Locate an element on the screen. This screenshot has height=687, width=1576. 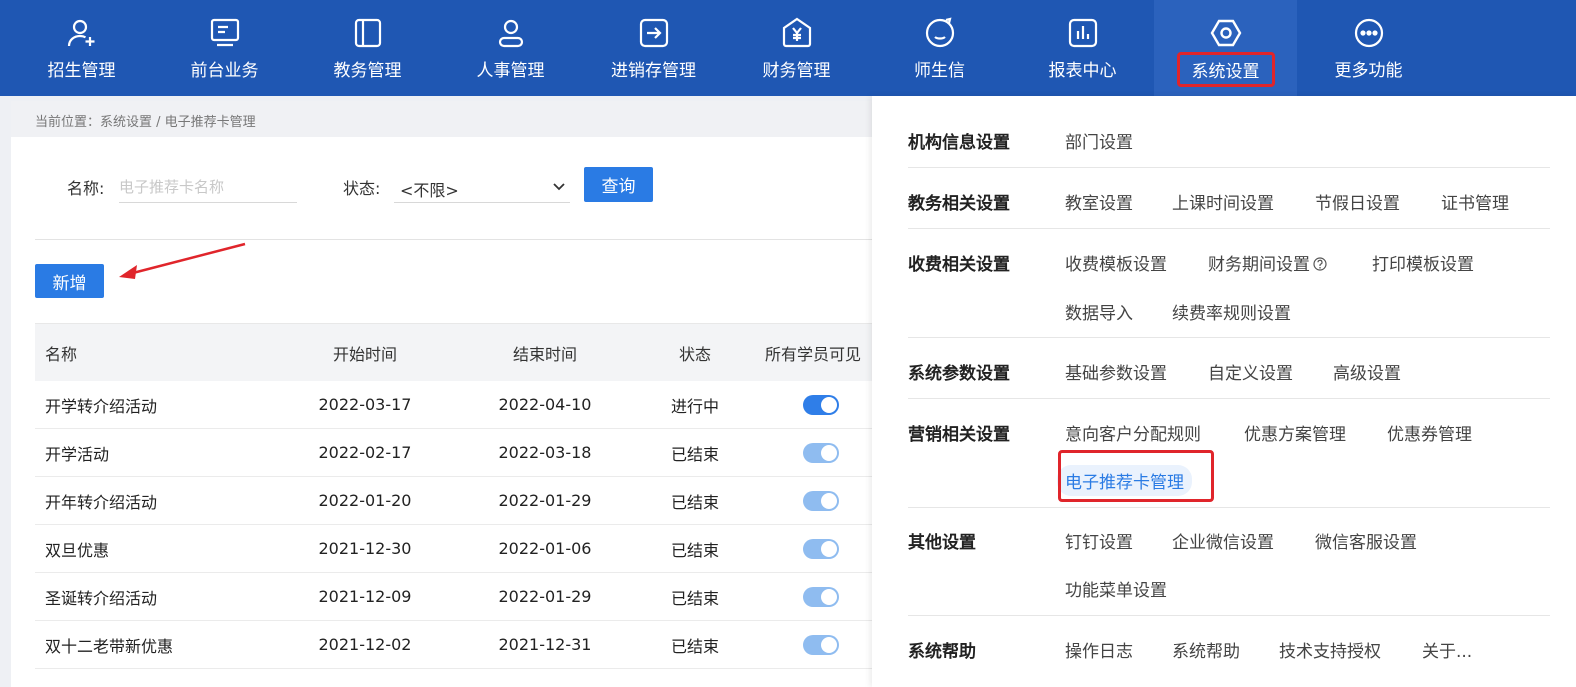
menu-item-fee-template: 收费模板设置 is located at coordinates (1116, 262).